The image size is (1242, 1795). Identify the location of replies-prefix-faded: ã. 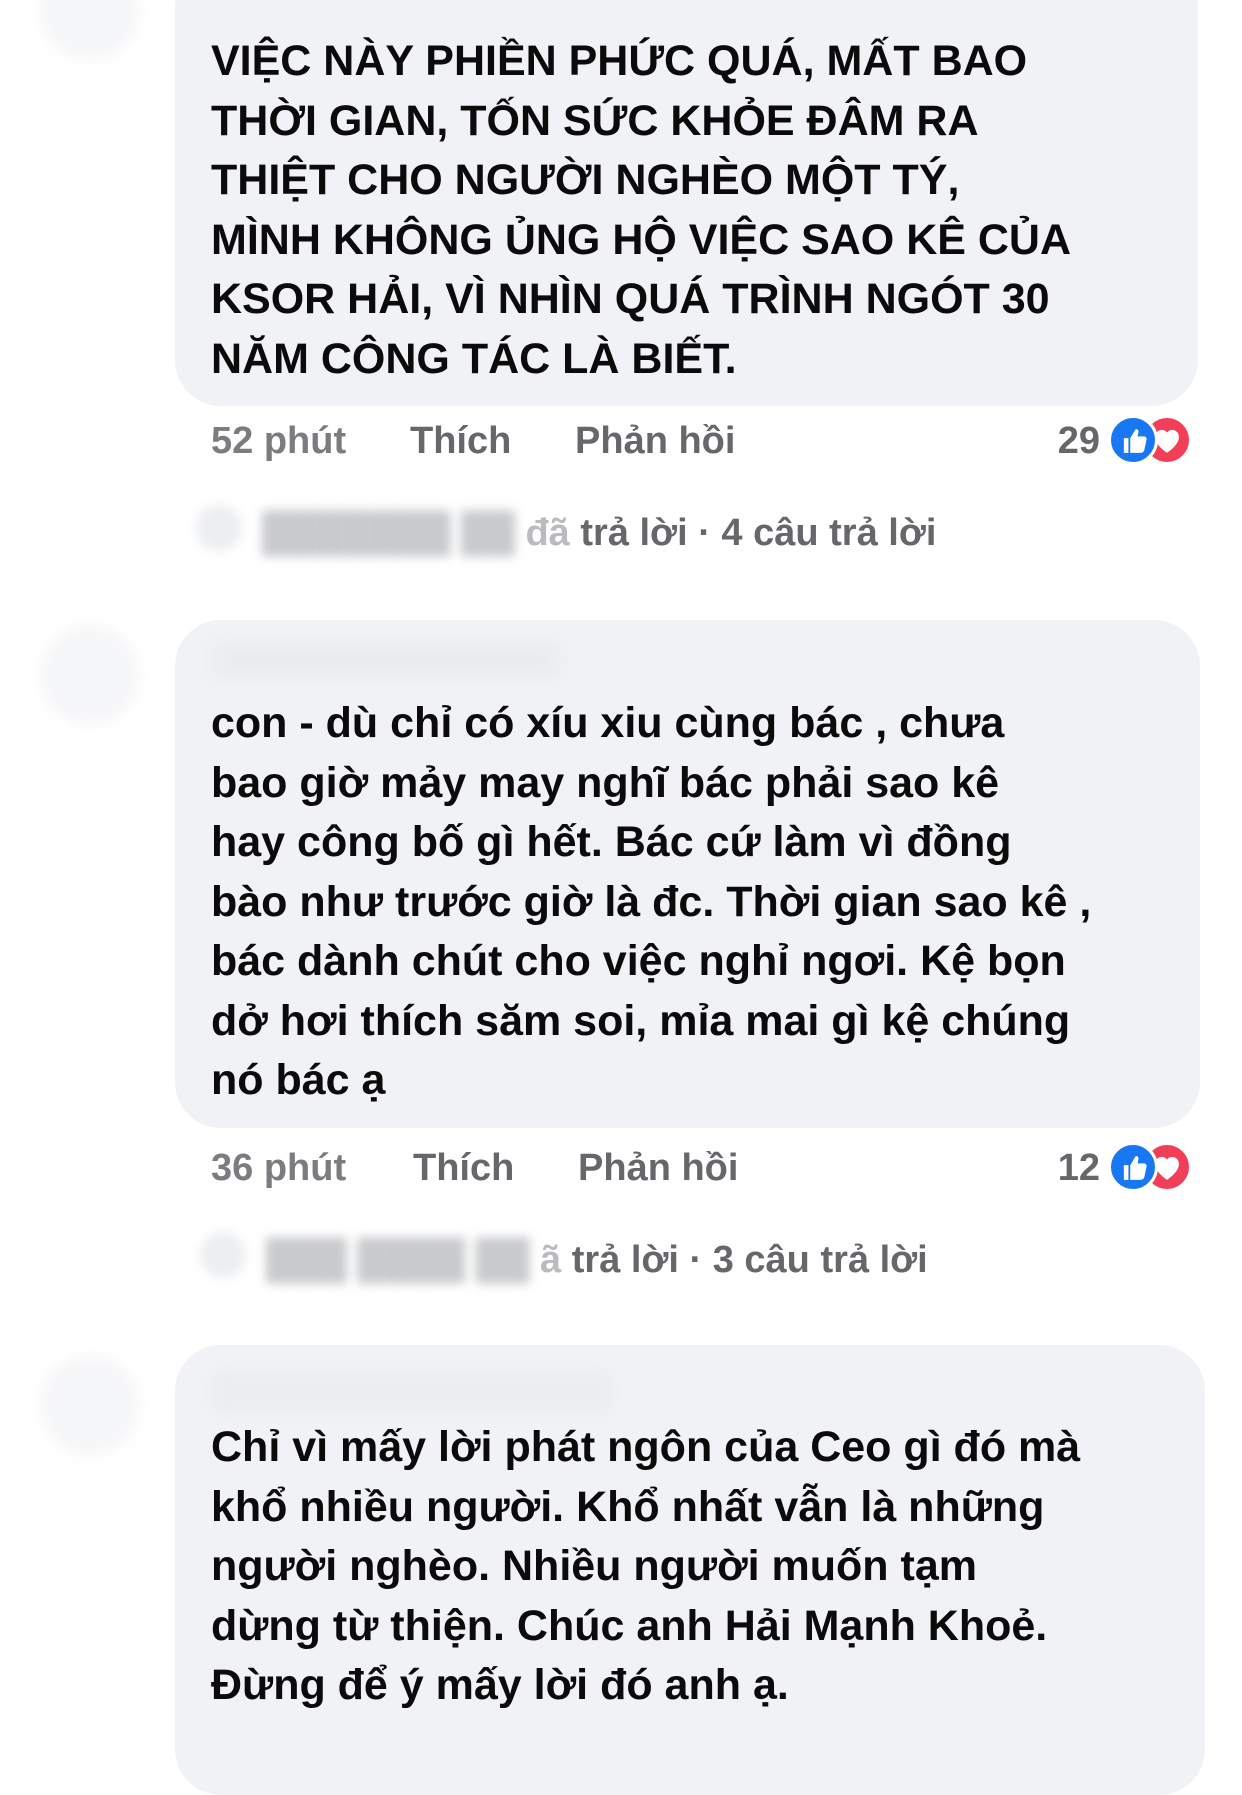
(550, 1260).